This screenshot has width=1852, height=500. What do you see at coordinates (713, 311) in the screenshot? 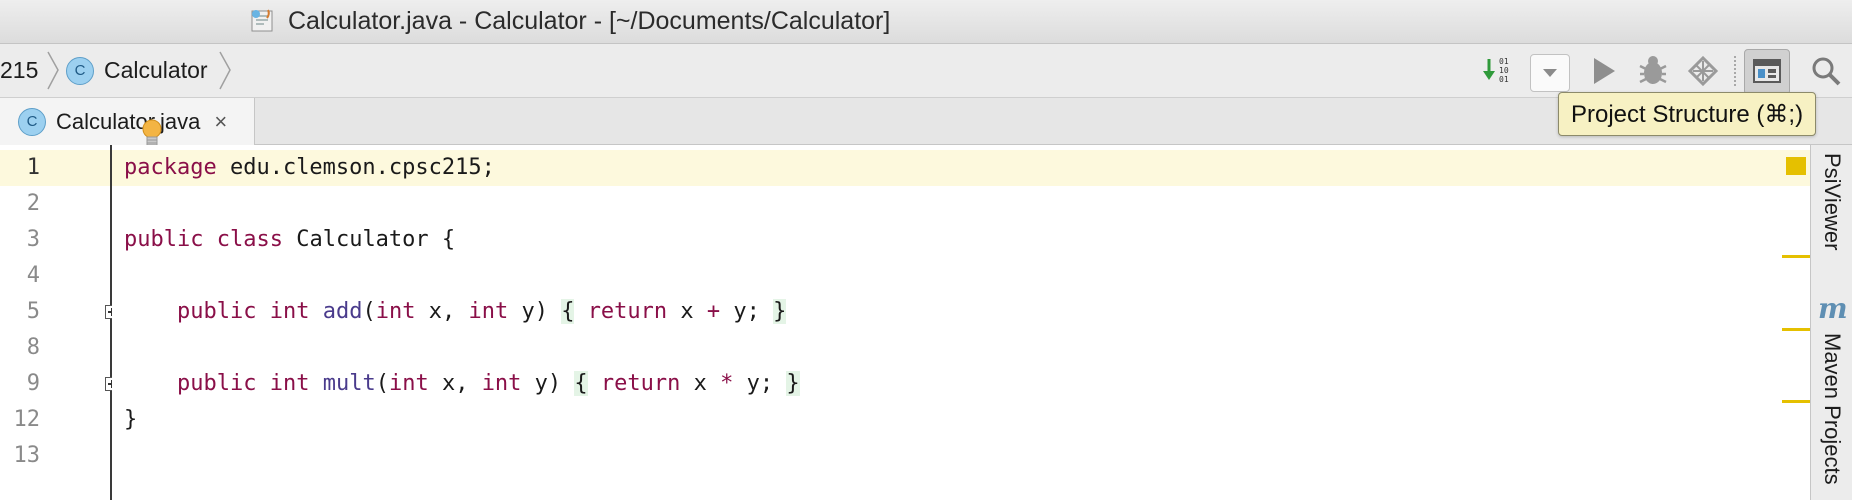
I see `code-token: +` at bounding box center [713, 311].